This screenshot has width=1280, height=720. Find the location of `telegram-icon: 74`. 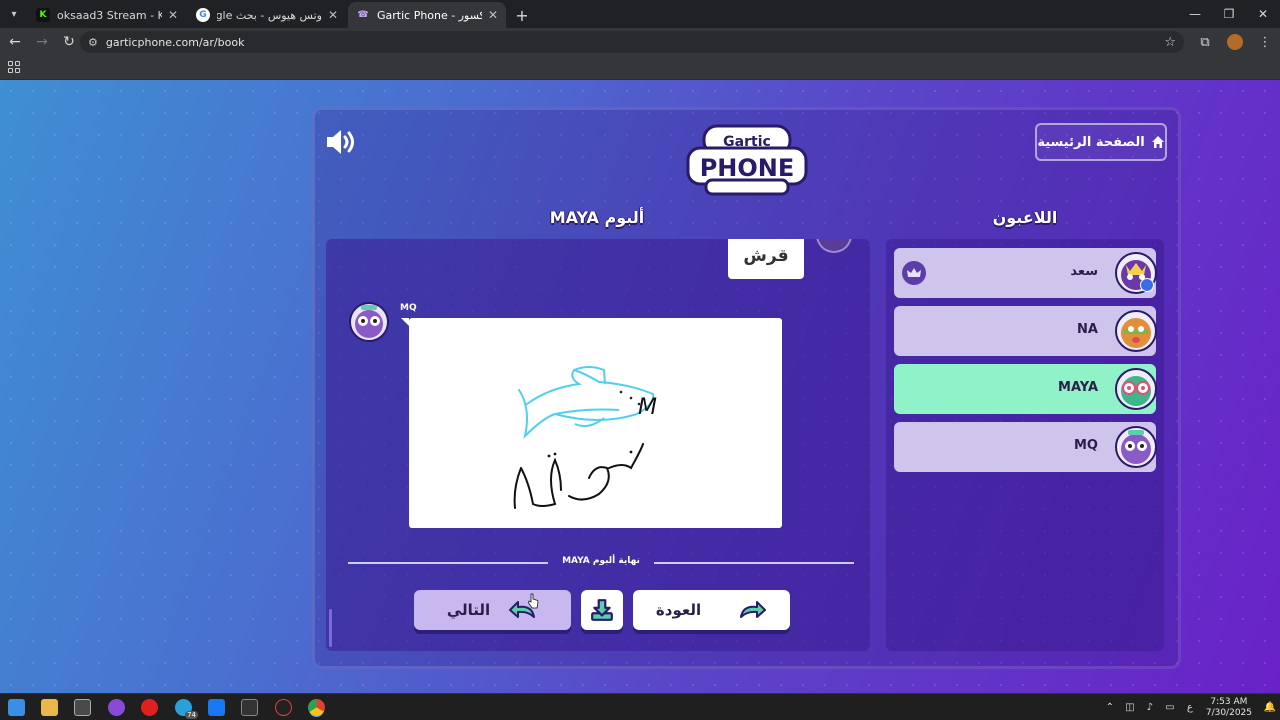

telegram-icon: 74 is located at coordinates (186, 709).